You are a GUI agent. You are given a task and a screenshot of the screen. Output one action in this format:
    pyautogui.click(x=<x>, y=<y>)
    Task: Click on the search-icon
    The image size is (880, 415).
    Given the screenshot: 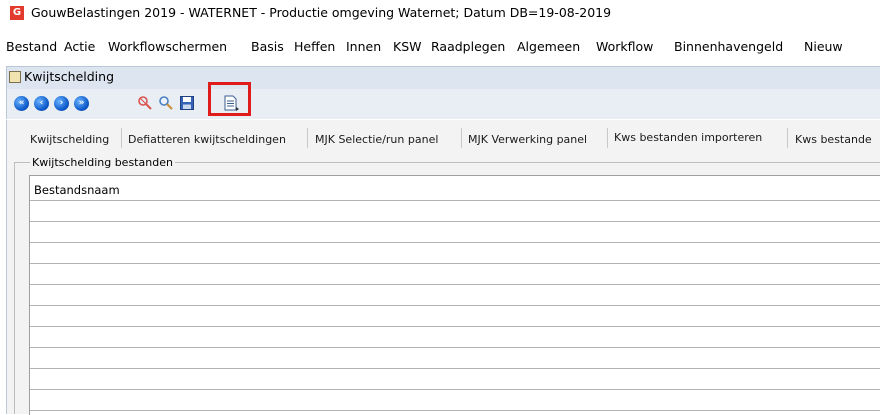 What is the action you would take?
    pyautogui.click(x=166, y=103)
    